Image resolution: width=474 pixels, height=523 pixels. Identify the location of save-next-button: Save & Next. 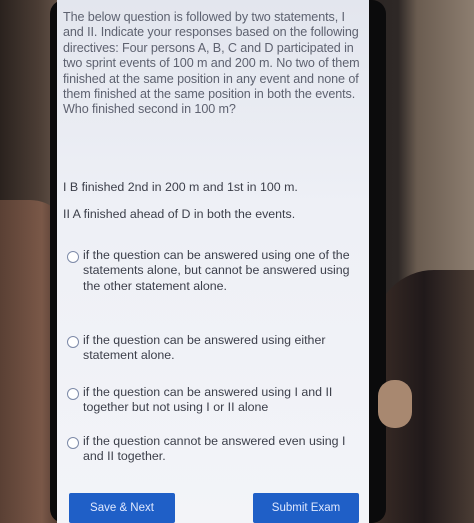
(122, 508).